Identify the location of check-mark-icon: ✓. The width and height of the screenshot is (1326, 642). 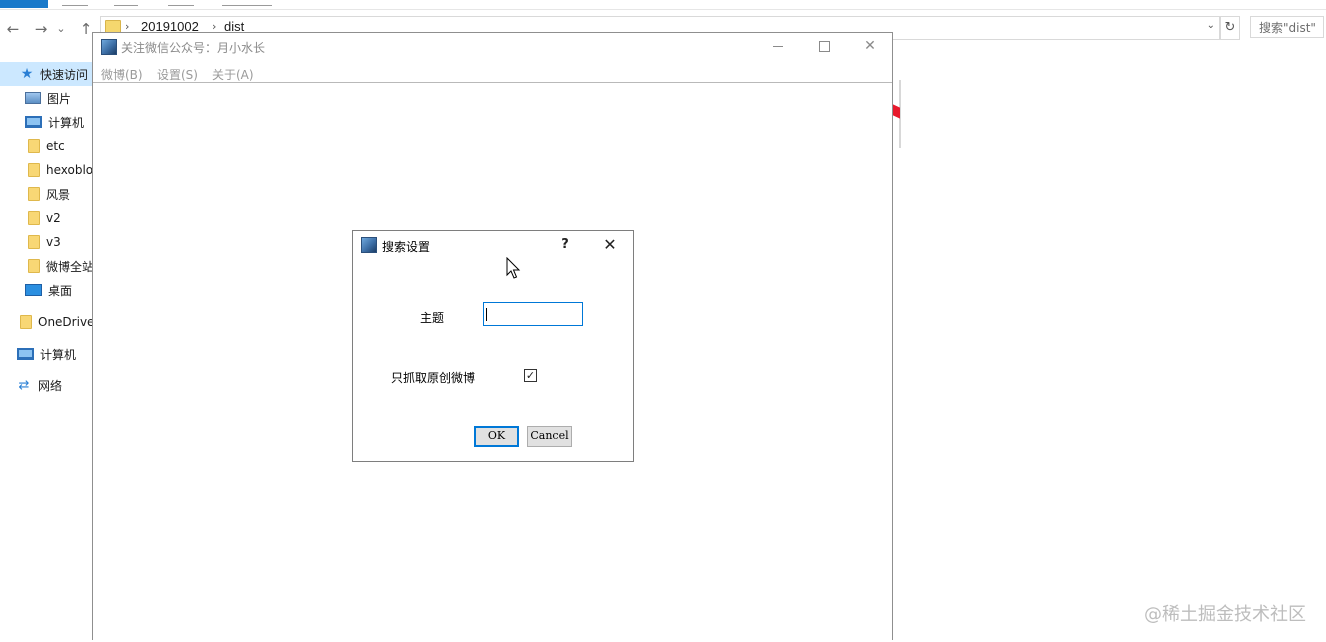
(530, 375).